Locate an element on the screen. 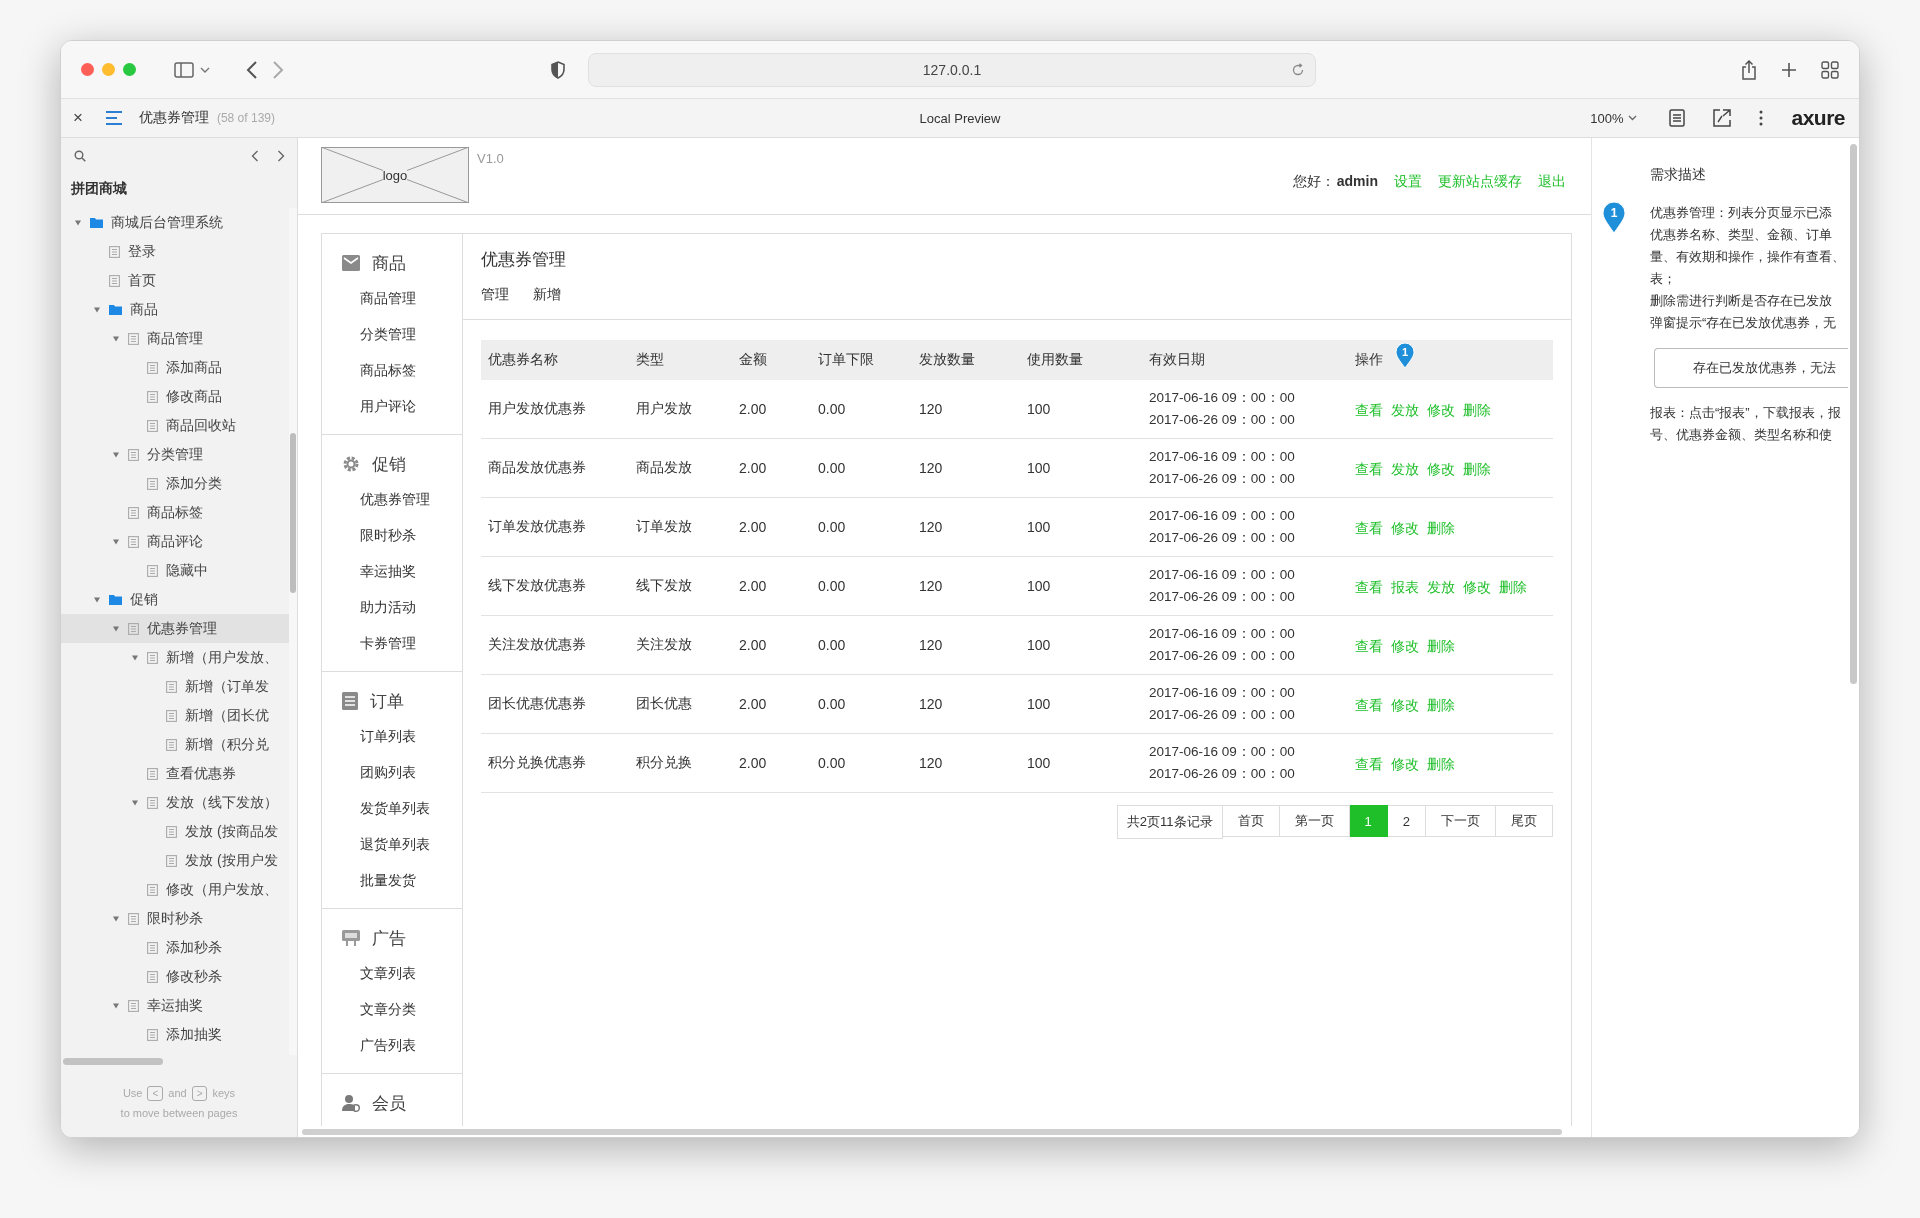 Image resolution: width=1920 pixels, height=1218 pixels. pagination-button: 下一页 is located at coordinates (1461, 821).